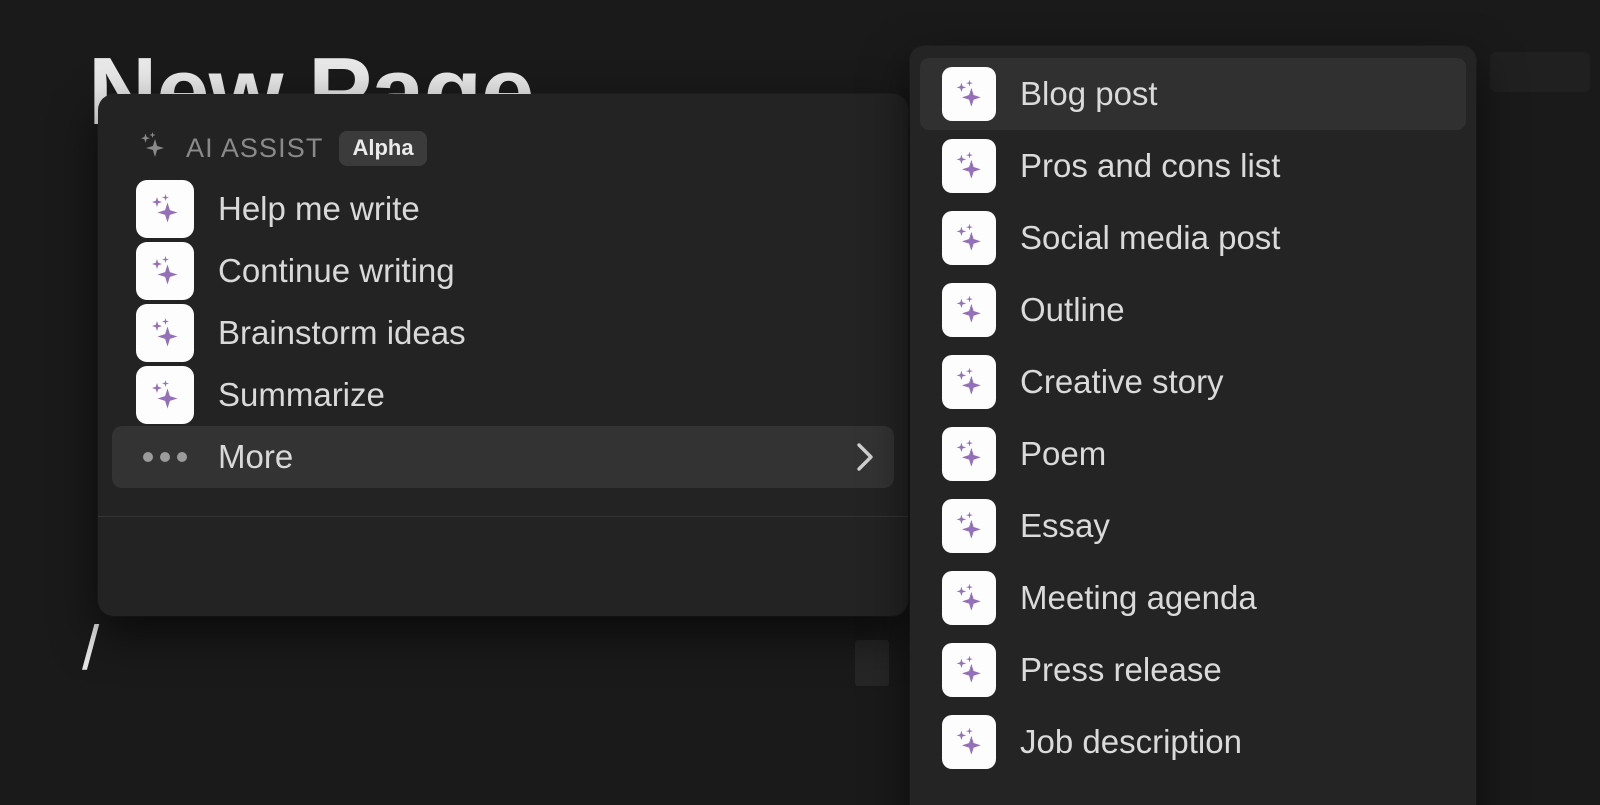 Image resolution: width=1600 pixels, height=805 pixels. I want to click on text-caret, so click(872, 663).